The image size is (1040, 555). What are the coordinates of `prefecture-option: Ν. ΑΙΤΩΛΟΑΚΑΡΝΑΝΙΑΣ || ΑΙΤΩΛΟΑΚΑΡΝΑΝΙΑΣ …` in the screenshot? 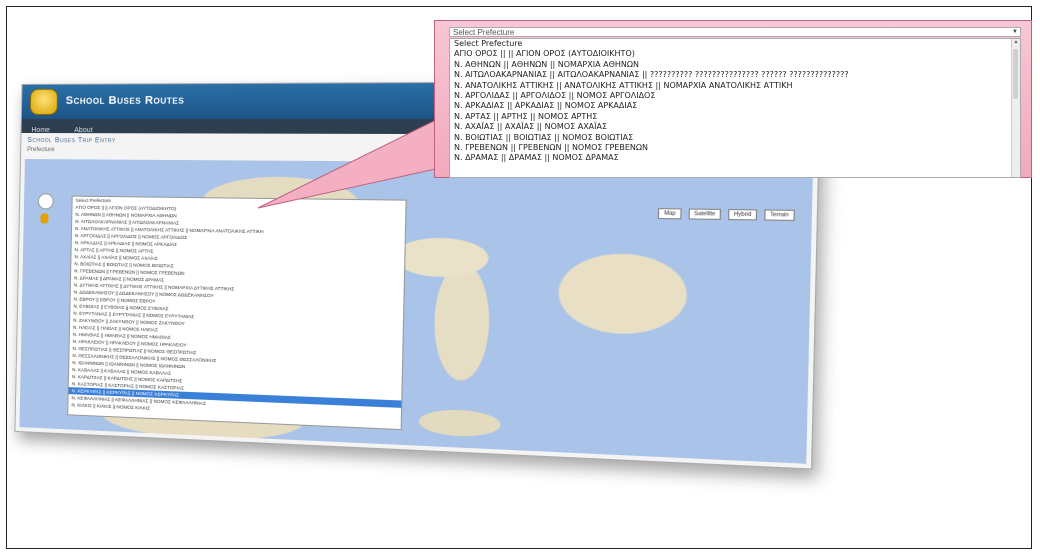 It's located at (735, 75).